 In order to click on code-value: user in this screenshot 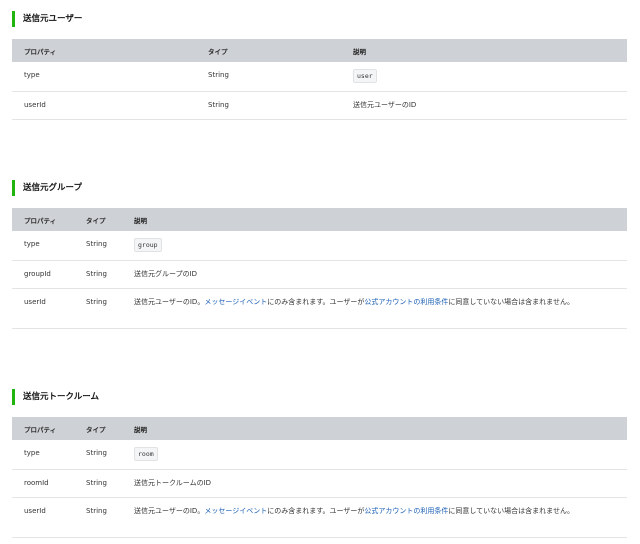, I will do `click(365, 76)`.